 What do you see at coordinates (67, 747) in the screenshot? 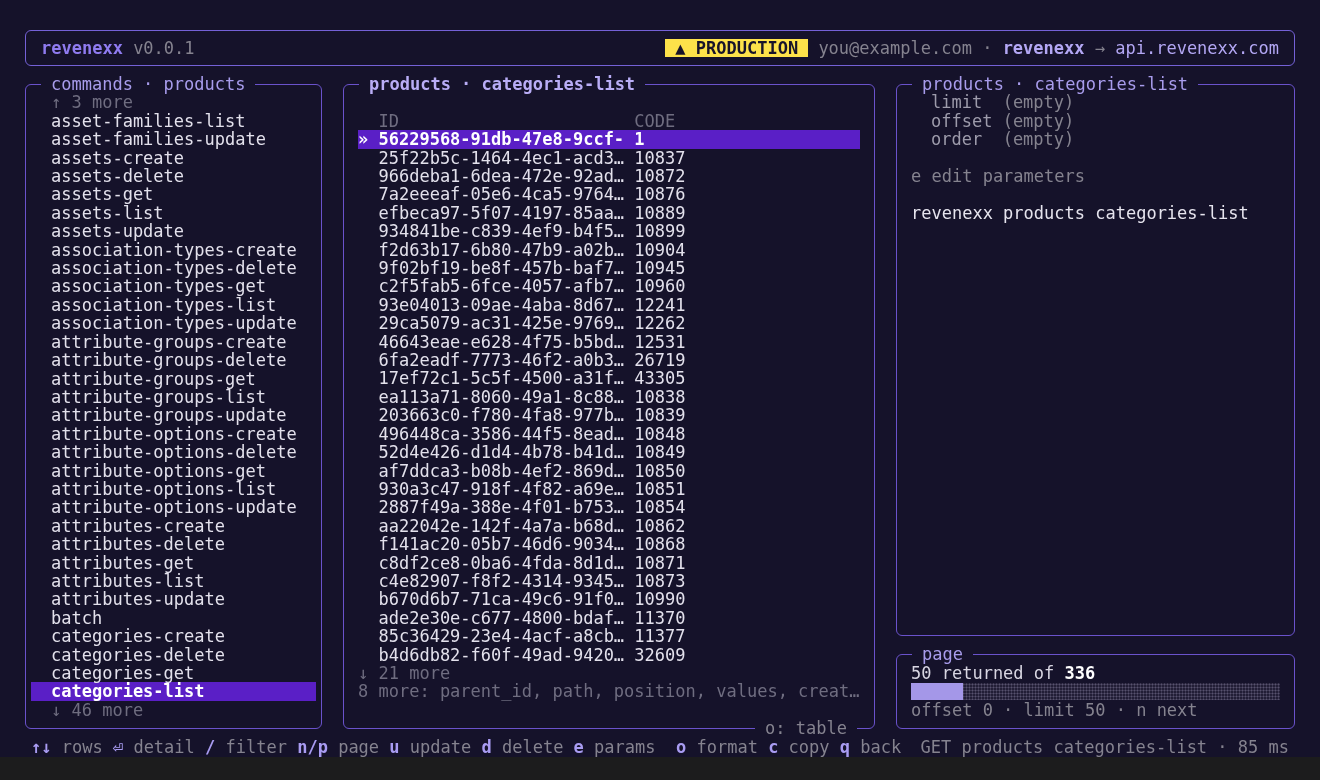
I see `key-hint: ↑↓ rows` at bounding box center [67, 747].